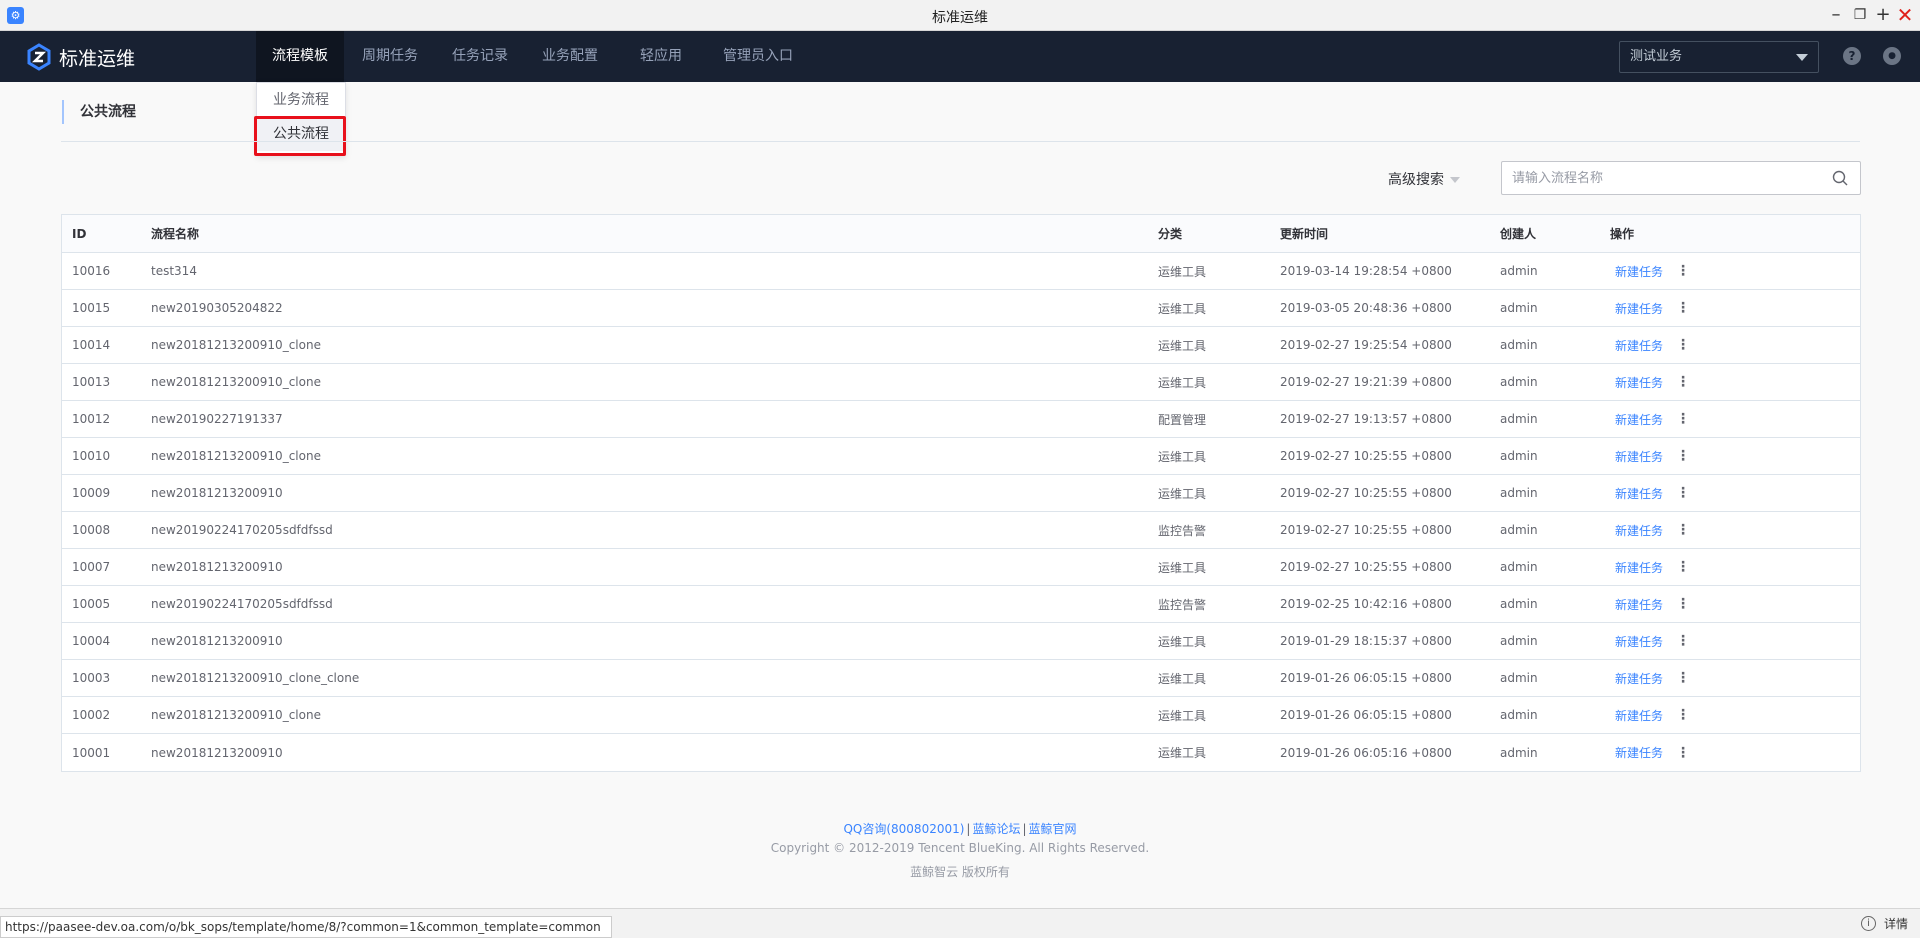  What do you see at coordinates (1860, 15) in the screenshot?
I see `restore-icon: ❐` at bounding box center [1860, 15].